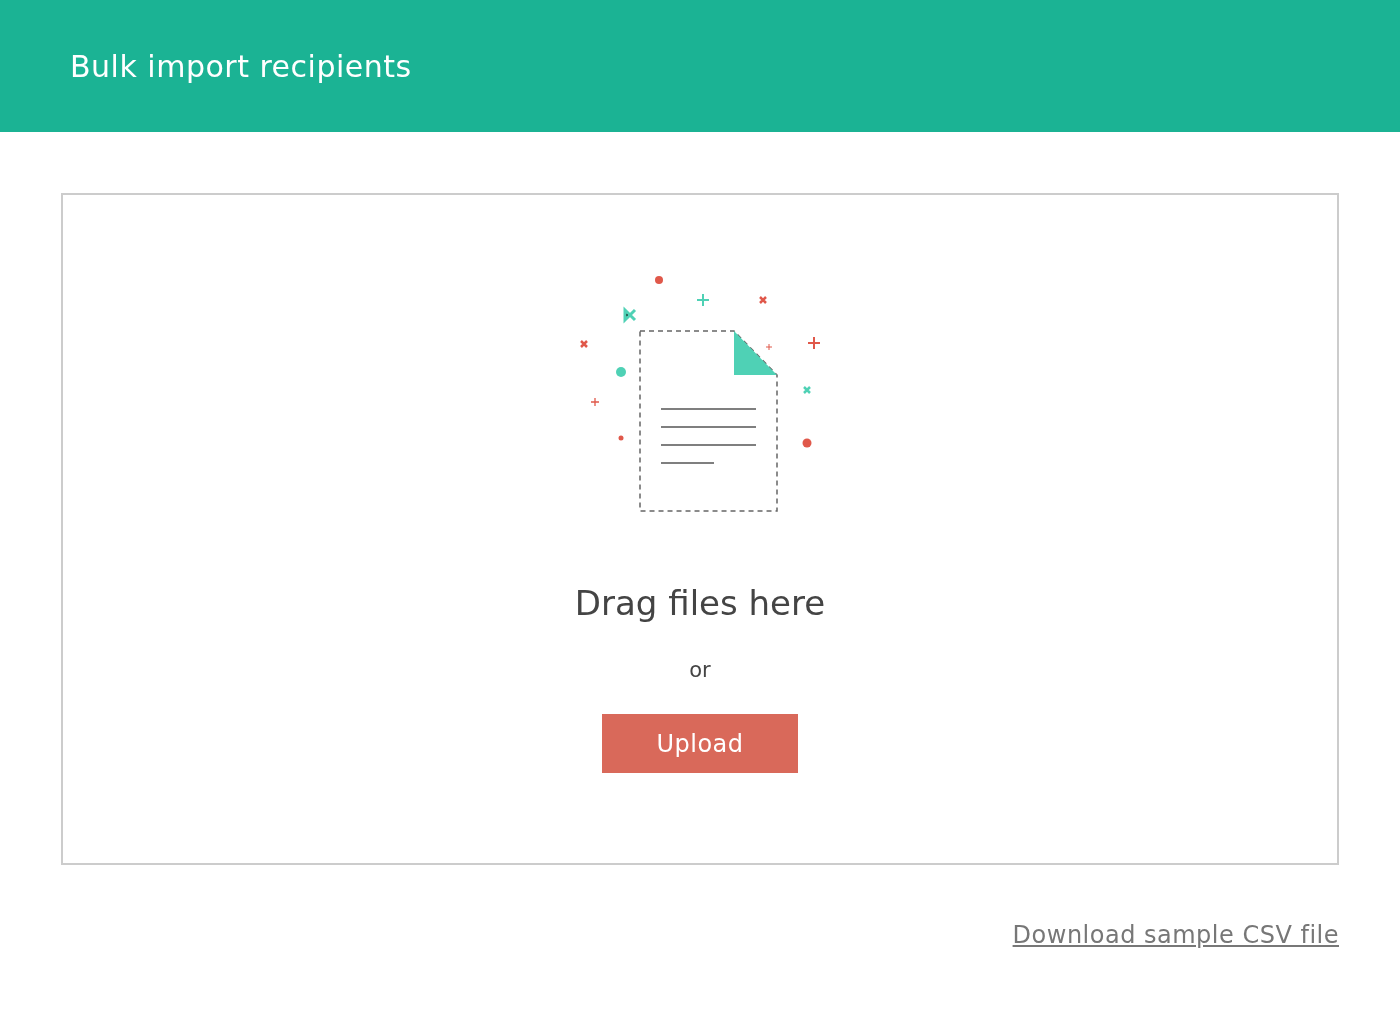 Image resolution: width=1400 pixels, height=1012 pixels. I want to click on drop-heading: Drag files here, so click(700, 603).